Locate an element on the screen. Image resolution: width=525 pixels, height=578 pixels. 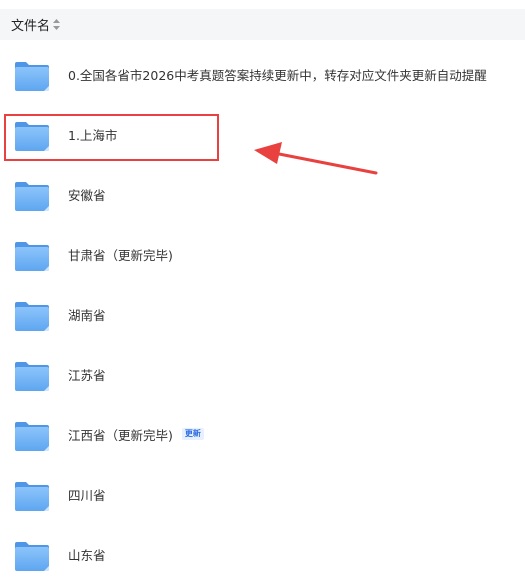
file-name: 安徽省 is located at coordinates (87, 194).